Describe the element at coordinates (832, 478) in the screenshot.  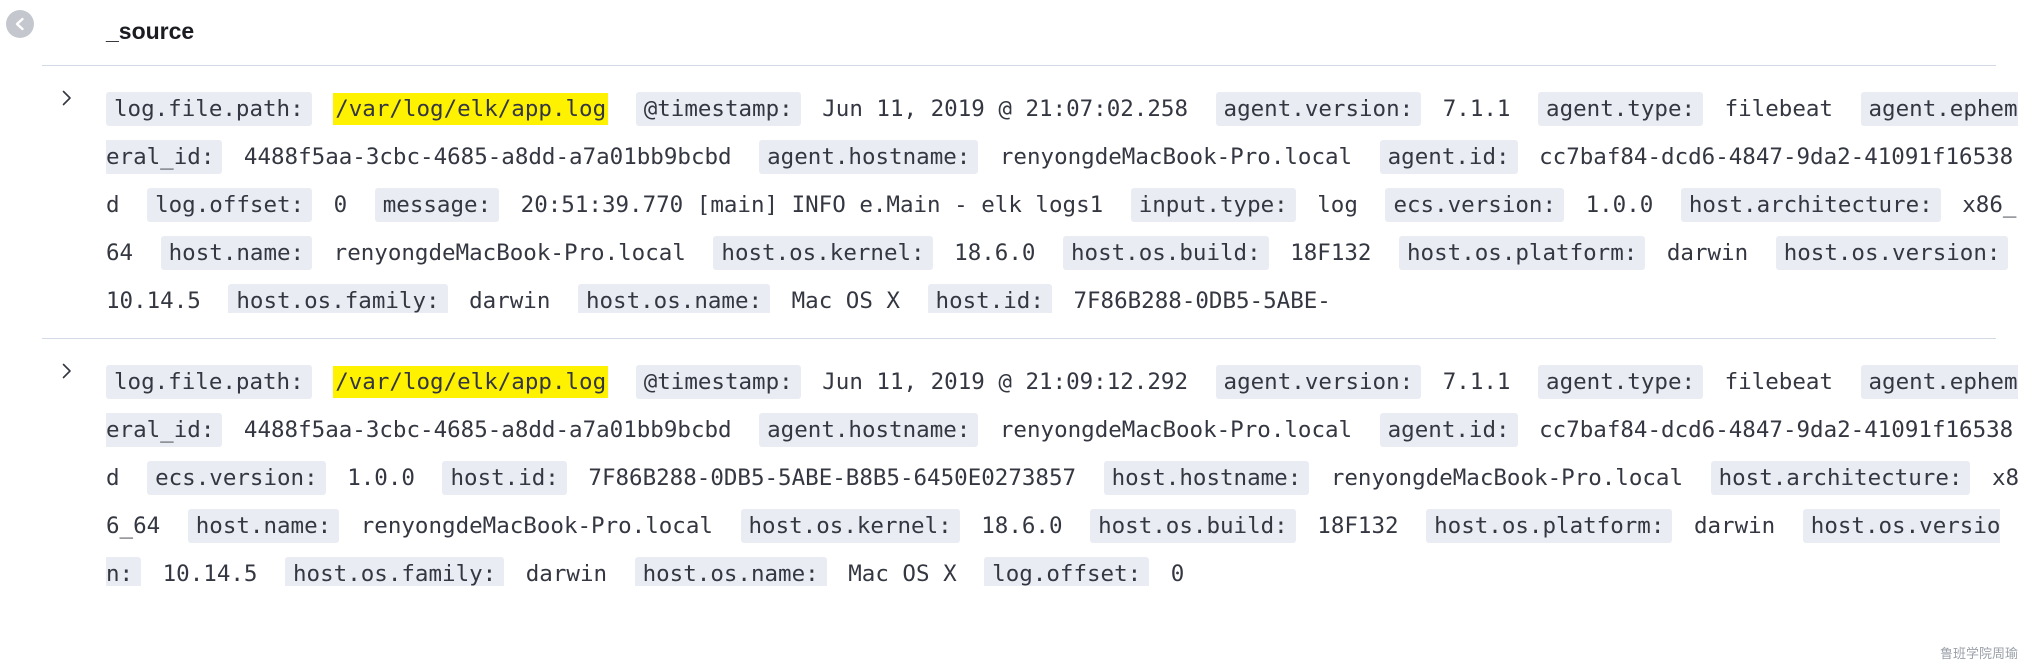
I see `field-value: 7F86B288-0DB5-5ABE-B8B5-6450E0273857` at that location.